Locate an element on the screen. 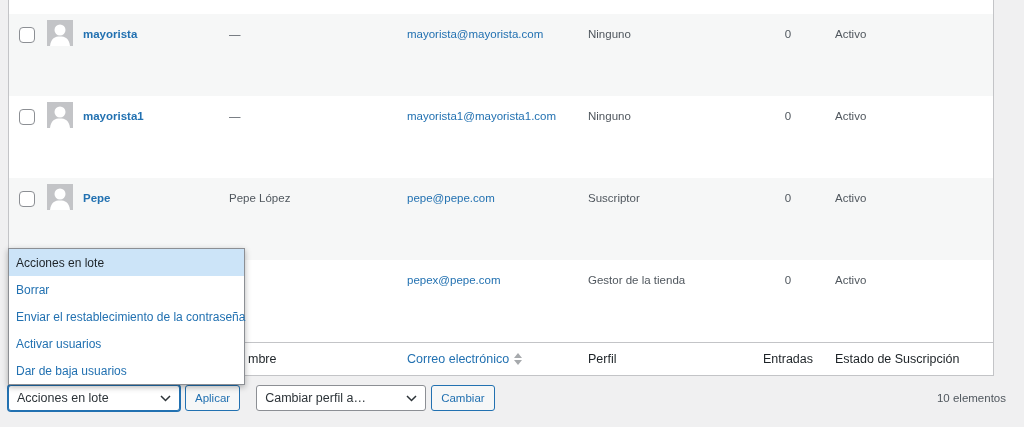 The width and height of the screenshot is (1024, 427). email-link: mayorista@mayorista.com is located at coordinates (475, 34).